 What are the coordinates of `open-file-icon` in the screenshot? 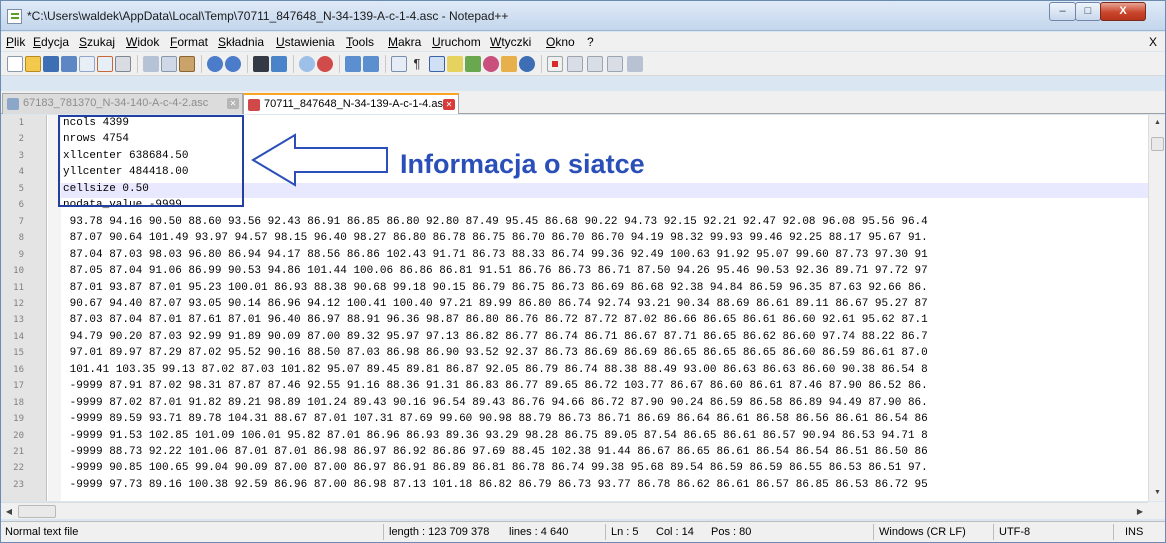 It's located at (33, 64).